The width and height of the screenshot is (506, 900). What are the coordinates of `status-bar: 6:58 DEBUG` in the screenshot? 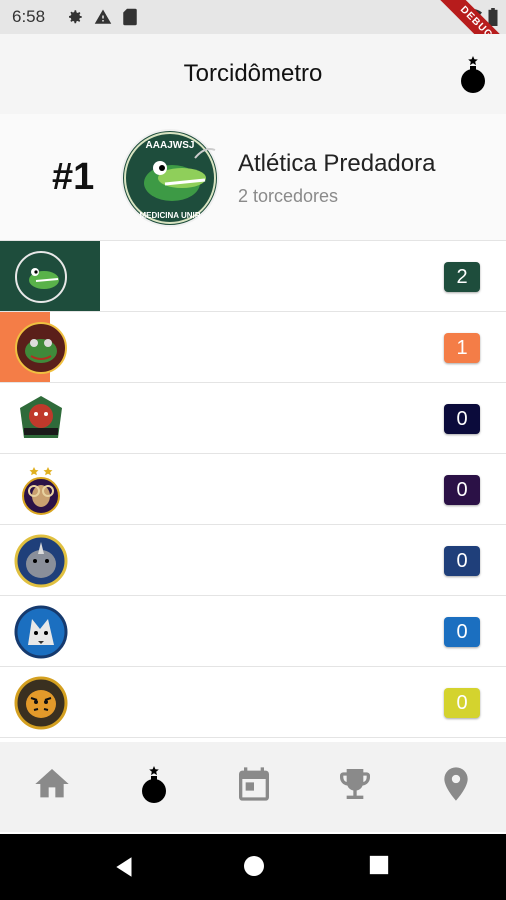 It's located at (253, 36).